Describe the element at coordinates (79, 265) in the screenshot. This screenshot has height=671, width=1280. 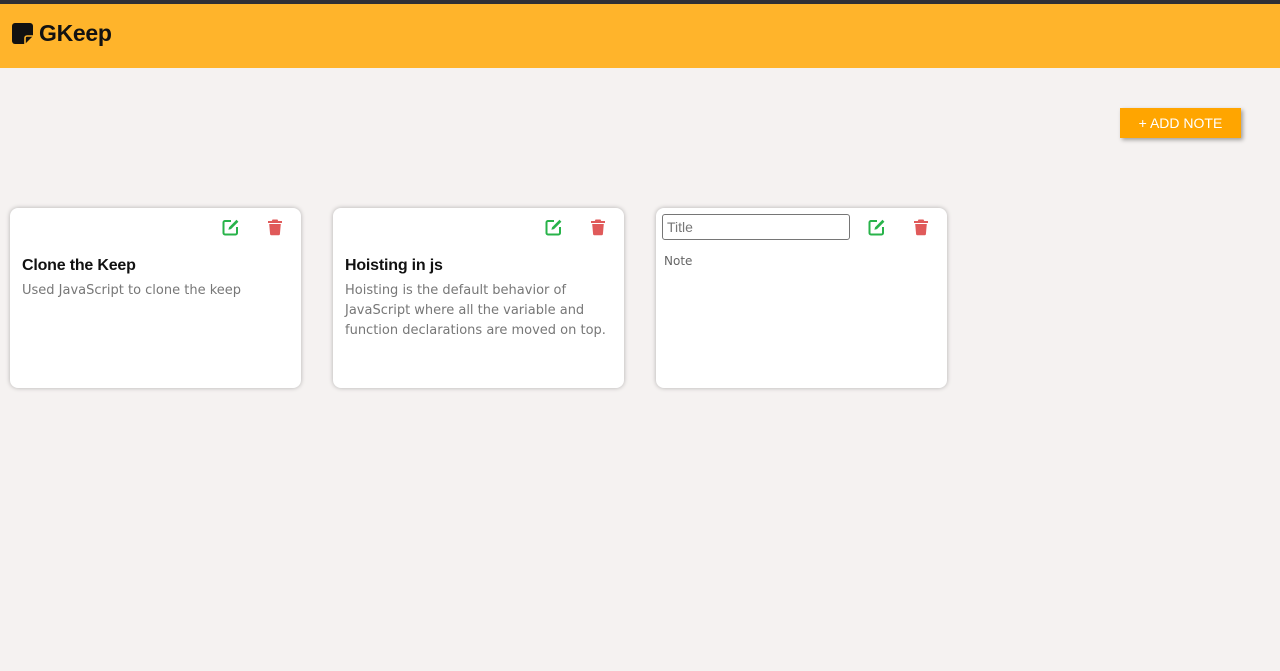
I see `note-title: Clone the Keep` at that location.